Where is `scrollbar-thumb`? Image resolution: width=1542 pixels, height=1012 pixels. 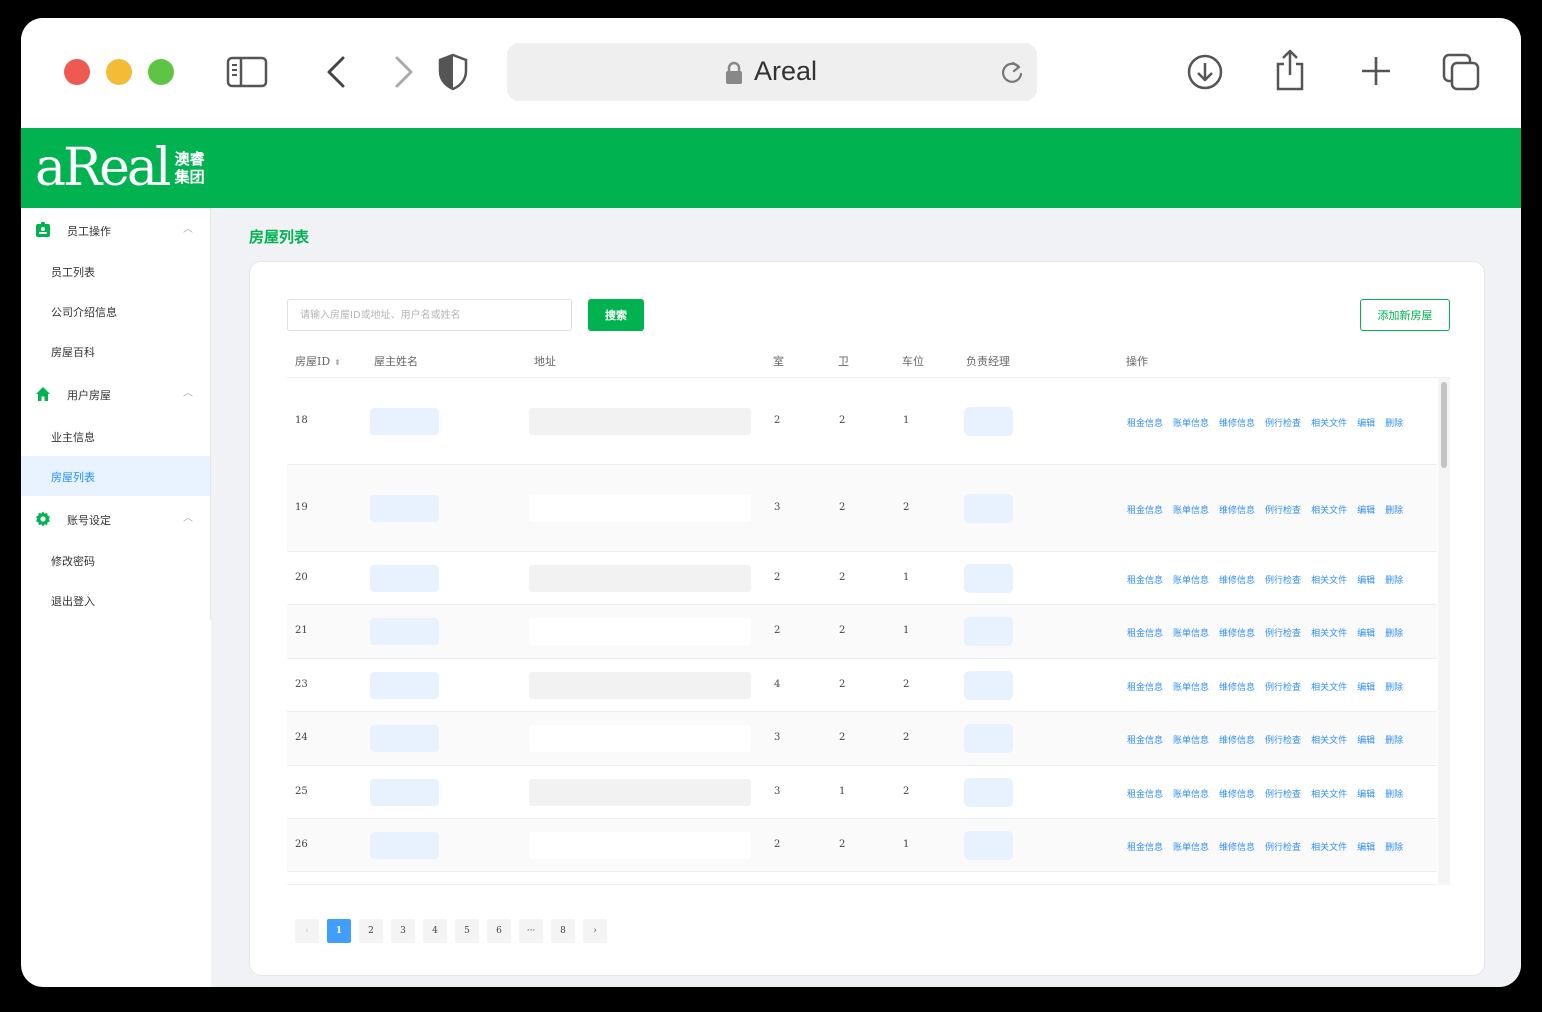 scrollbar-thumb is located at coordinates (1444, 425).